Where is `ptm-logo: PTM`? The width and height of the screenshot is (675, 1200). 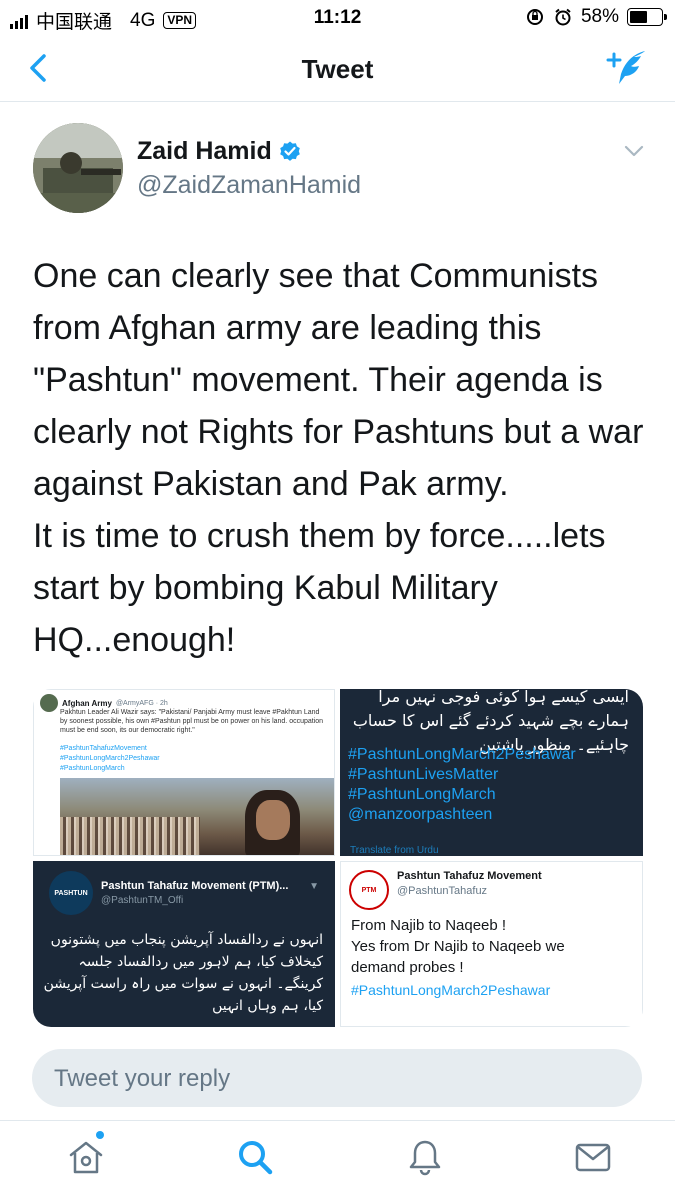
ptm-logo: PTM is located at coordinates (369, 890).